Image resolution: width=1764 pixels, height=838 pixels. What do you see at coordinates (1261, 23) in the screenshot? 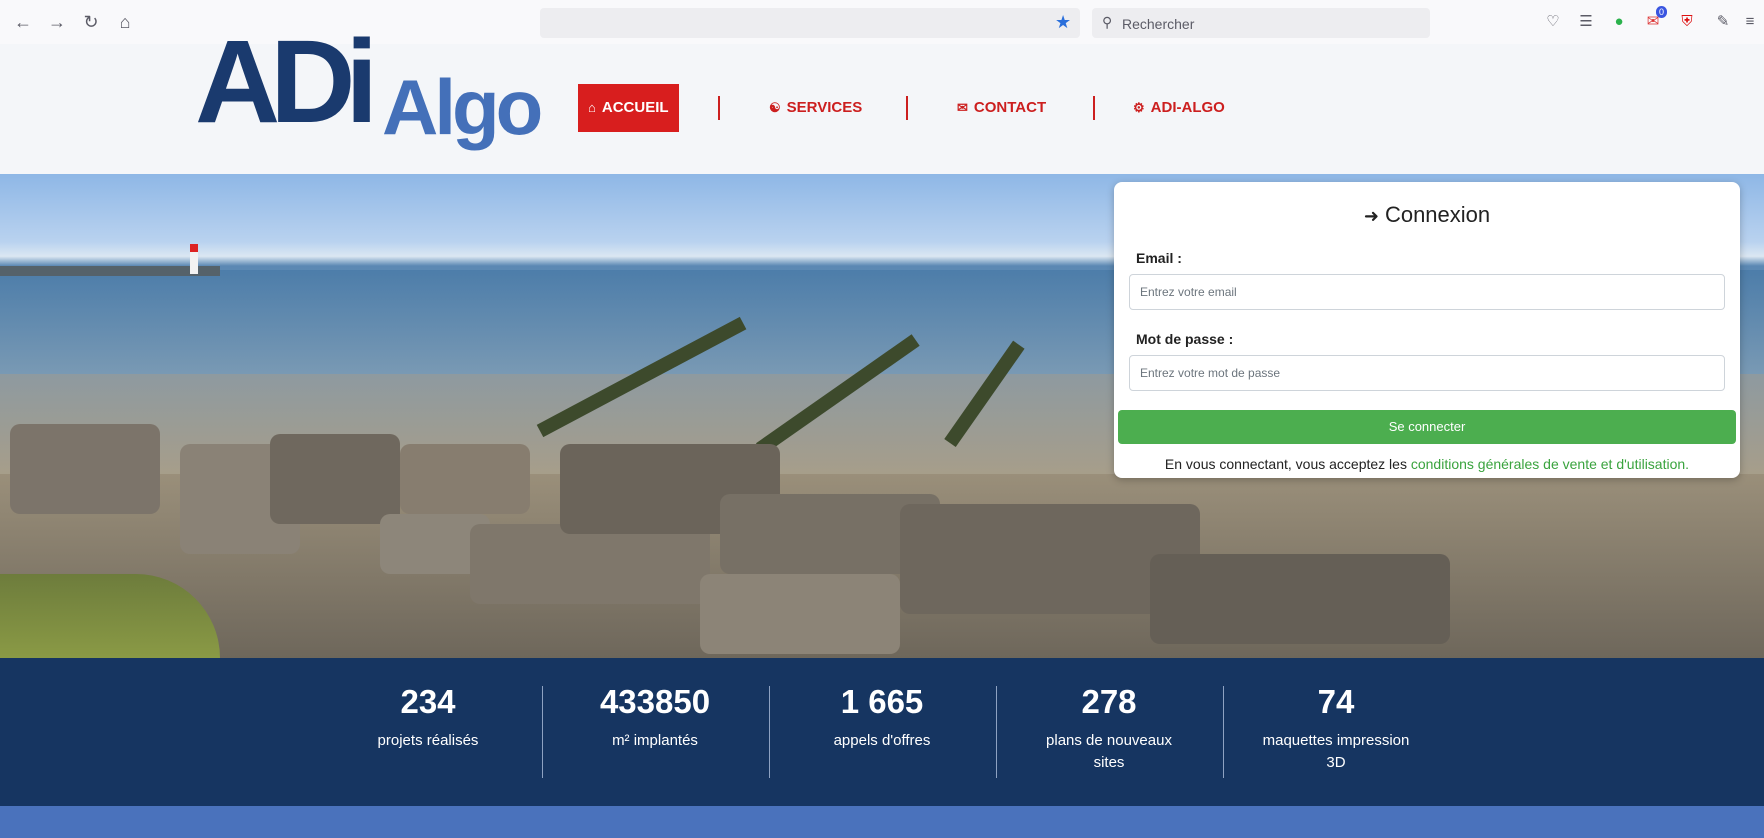
I see `browser-search-bar: ⚲ Rechercher` at bounding box center [1261, 23].